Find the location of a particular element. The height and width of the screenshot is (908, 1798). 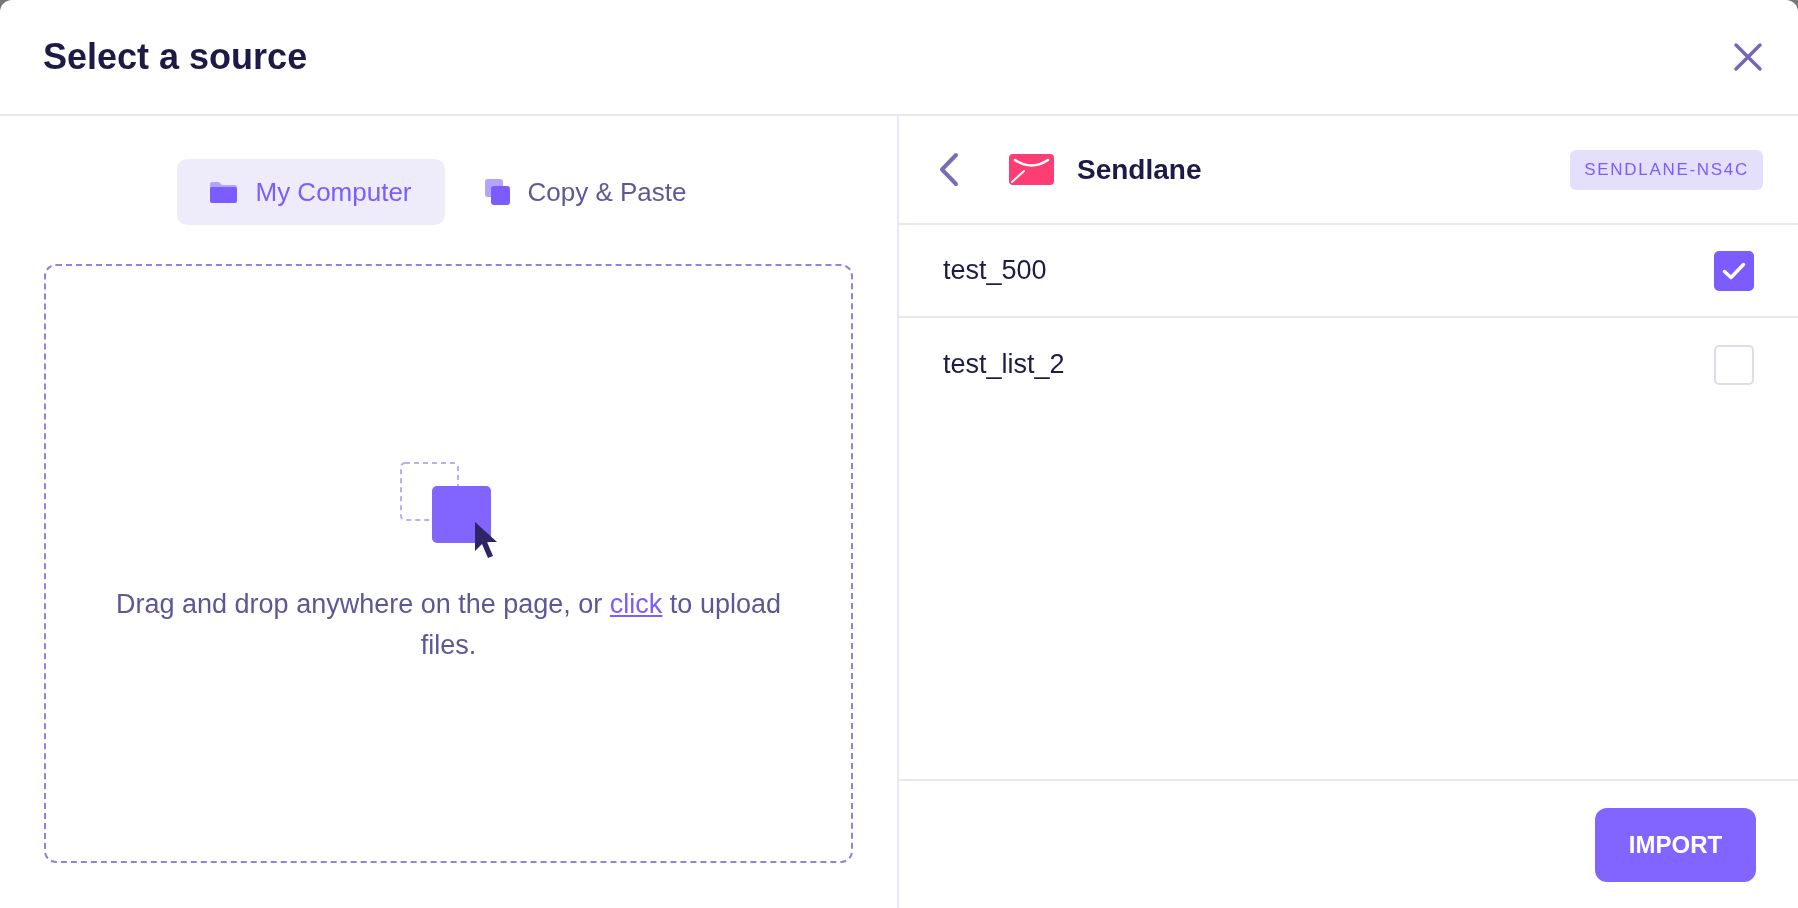

source-tab: My Computer is located at coordinates (311, 192).